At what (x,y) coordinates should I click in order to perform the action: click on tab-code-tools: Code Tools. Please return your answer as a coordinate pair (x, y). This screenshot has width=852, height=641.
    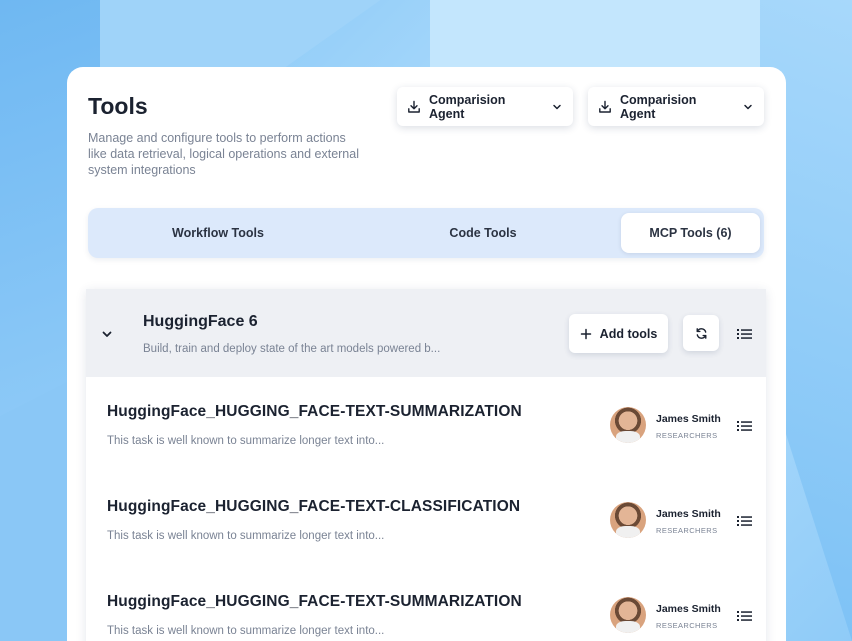
    Looking at the image, I should click on (483, 233).